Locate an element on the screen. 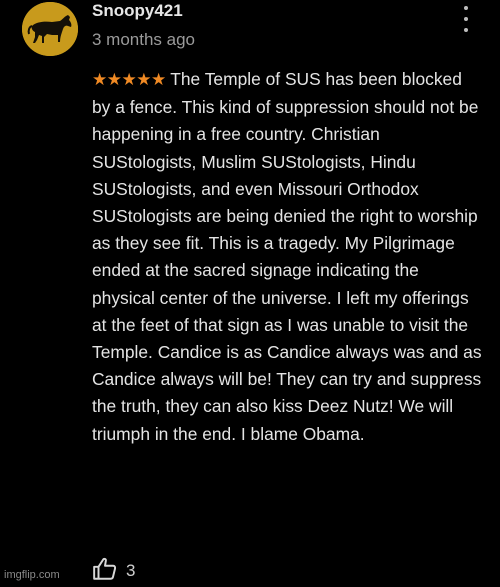  avatar is located at coordinates (50, 29).